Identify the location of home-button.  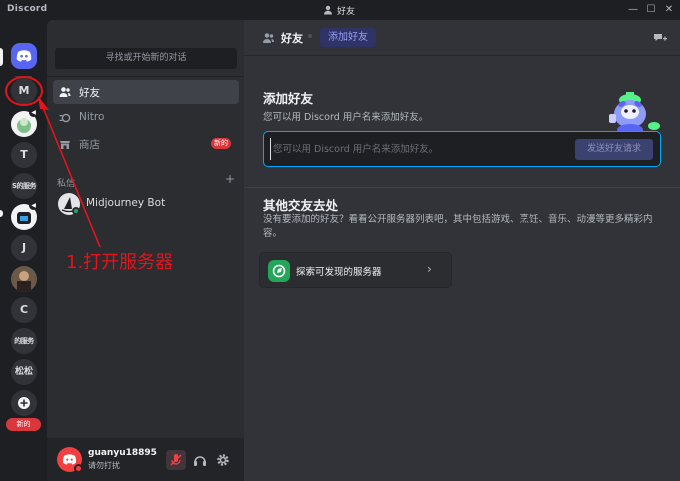
(24, 56).